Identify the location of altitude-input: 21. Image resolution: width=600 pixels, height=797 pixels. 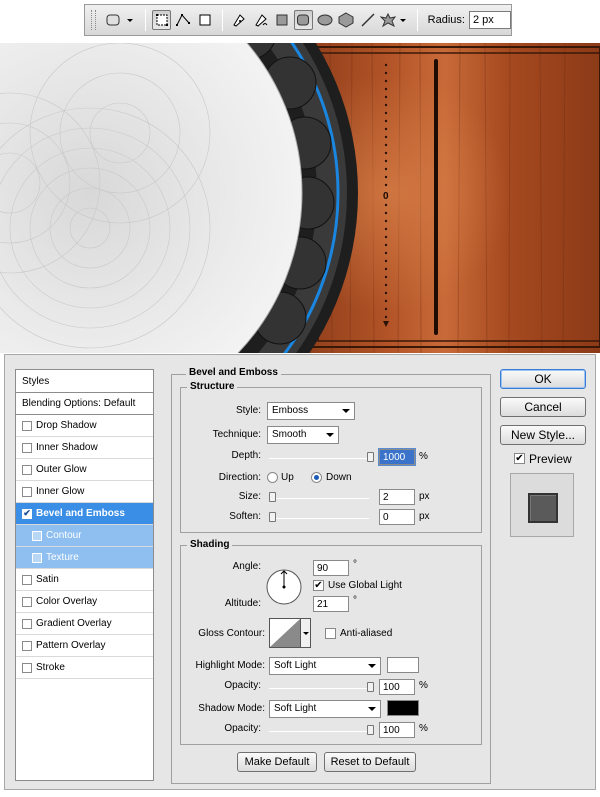
(331, 604).